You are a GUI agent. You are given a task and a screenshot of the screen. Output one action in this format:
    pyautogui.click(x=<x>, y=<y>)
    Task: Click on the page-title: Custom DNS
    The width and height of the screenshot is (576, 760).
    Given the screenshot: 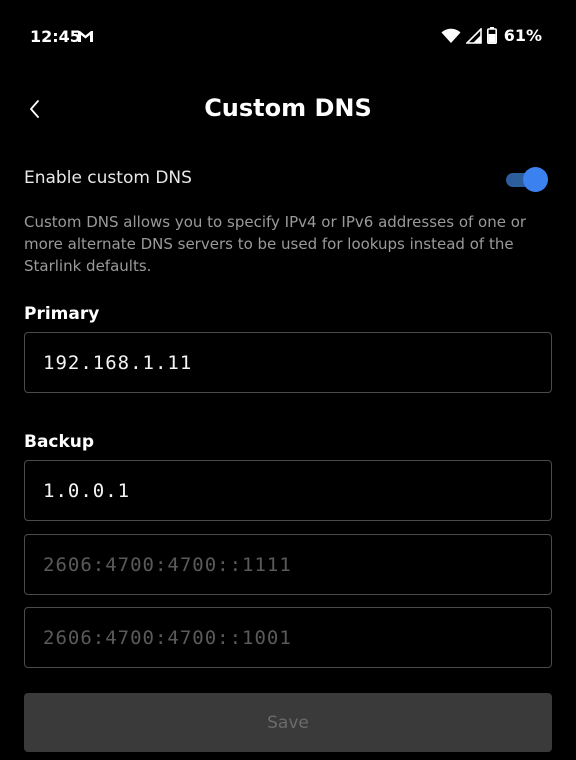 What is the action you would take?
    pyautogui.click(x=288, y=108)
    